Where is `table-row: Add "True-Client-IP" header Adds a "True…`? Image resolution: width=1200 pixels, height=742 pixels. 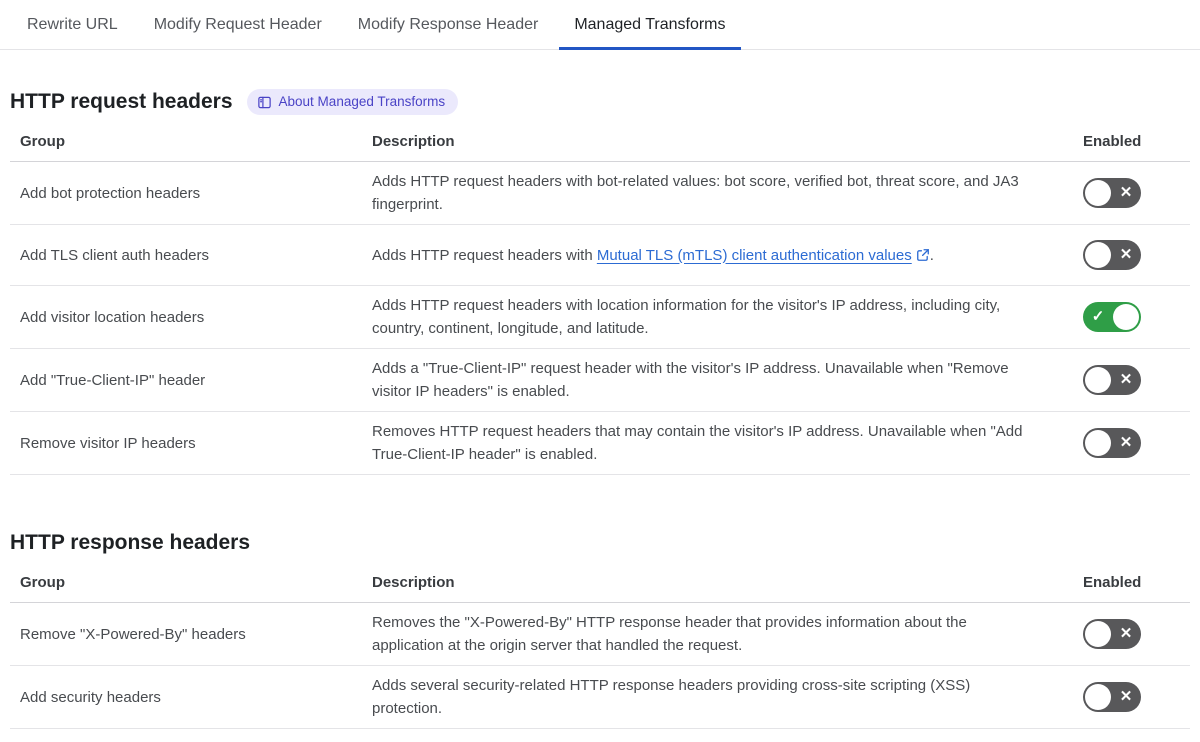
table-row: Add "True-Client-IP" header Adds a "True… is located at coordinates (600, 380).